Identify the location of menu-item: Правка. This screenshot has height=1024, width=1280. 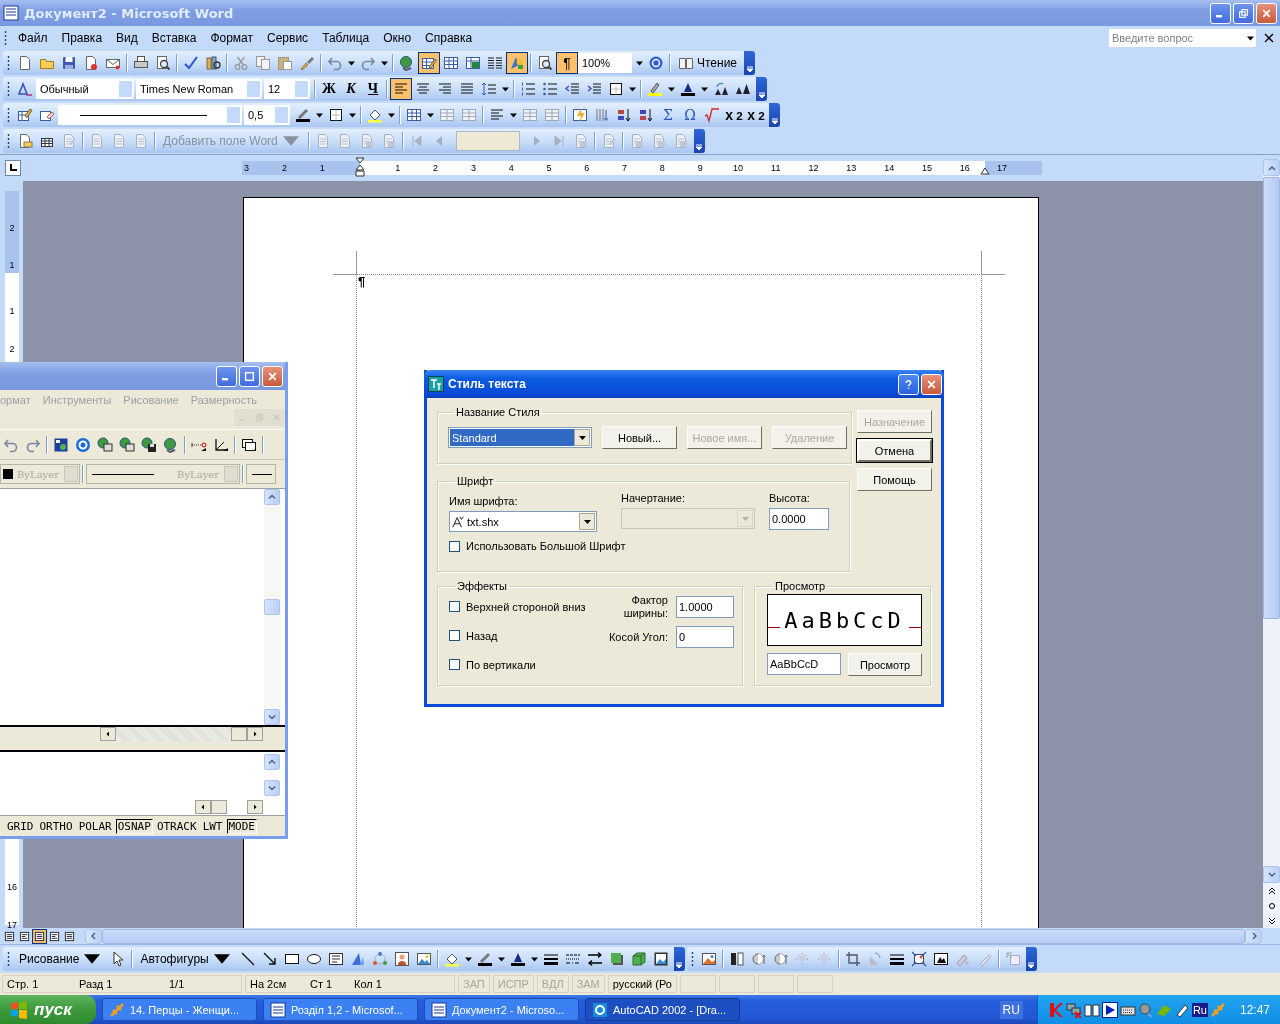
(82, 38).